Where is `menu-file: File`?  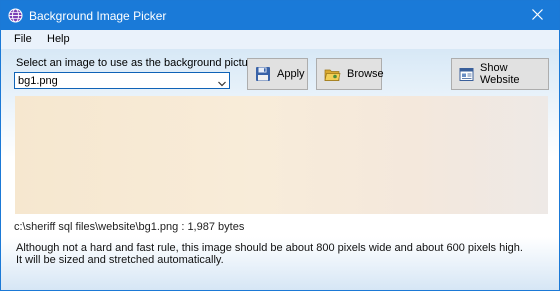 menu-file: File is located at coordinates (23, 39).